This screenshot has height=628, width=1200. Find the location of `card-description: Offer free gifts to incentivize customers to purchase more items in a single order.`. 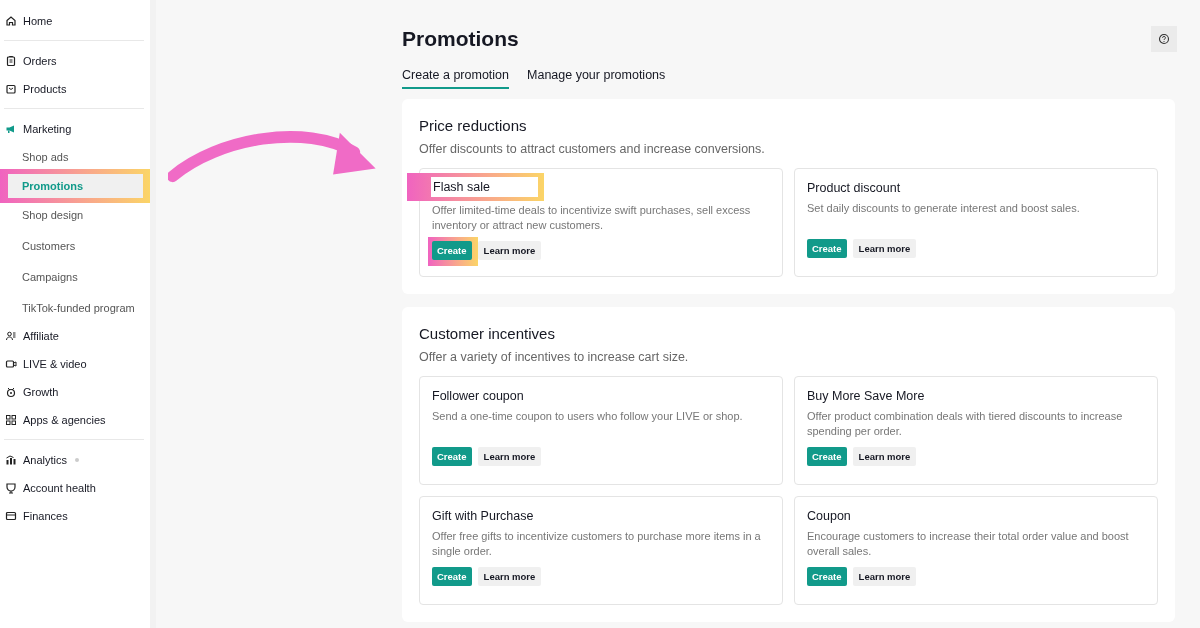

card-description: Offer free gifts to incentivize customers to purchase more items in a single order. is located at coordinates (597, 544).